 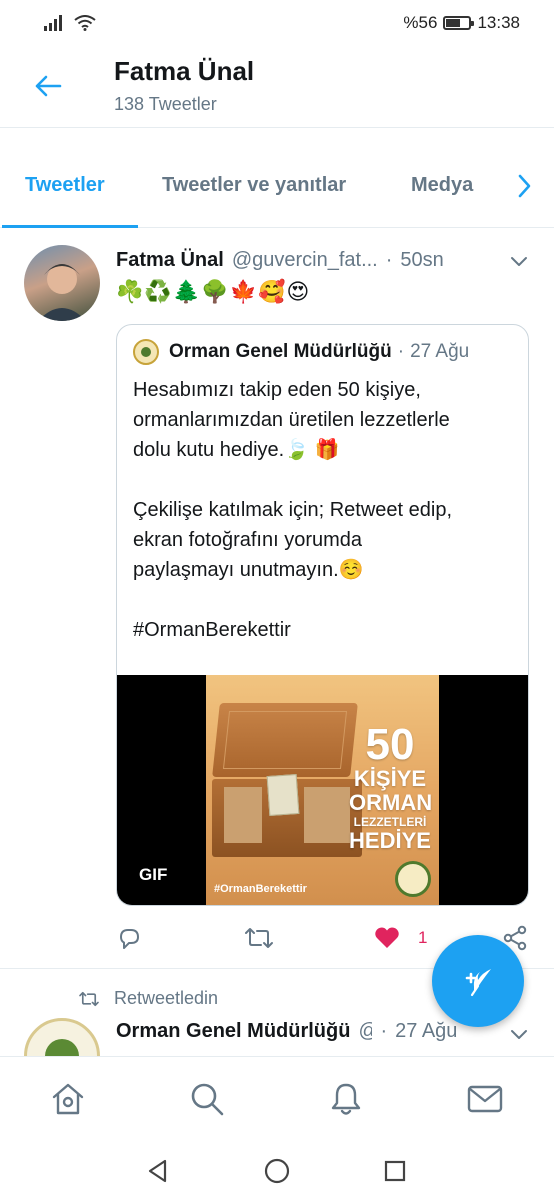 What do you see at coordinates (277, 87) in the screenshot?
I see `profile-header: Fatma Ünal 138 Tweetler` at bounding box center [277, 87].